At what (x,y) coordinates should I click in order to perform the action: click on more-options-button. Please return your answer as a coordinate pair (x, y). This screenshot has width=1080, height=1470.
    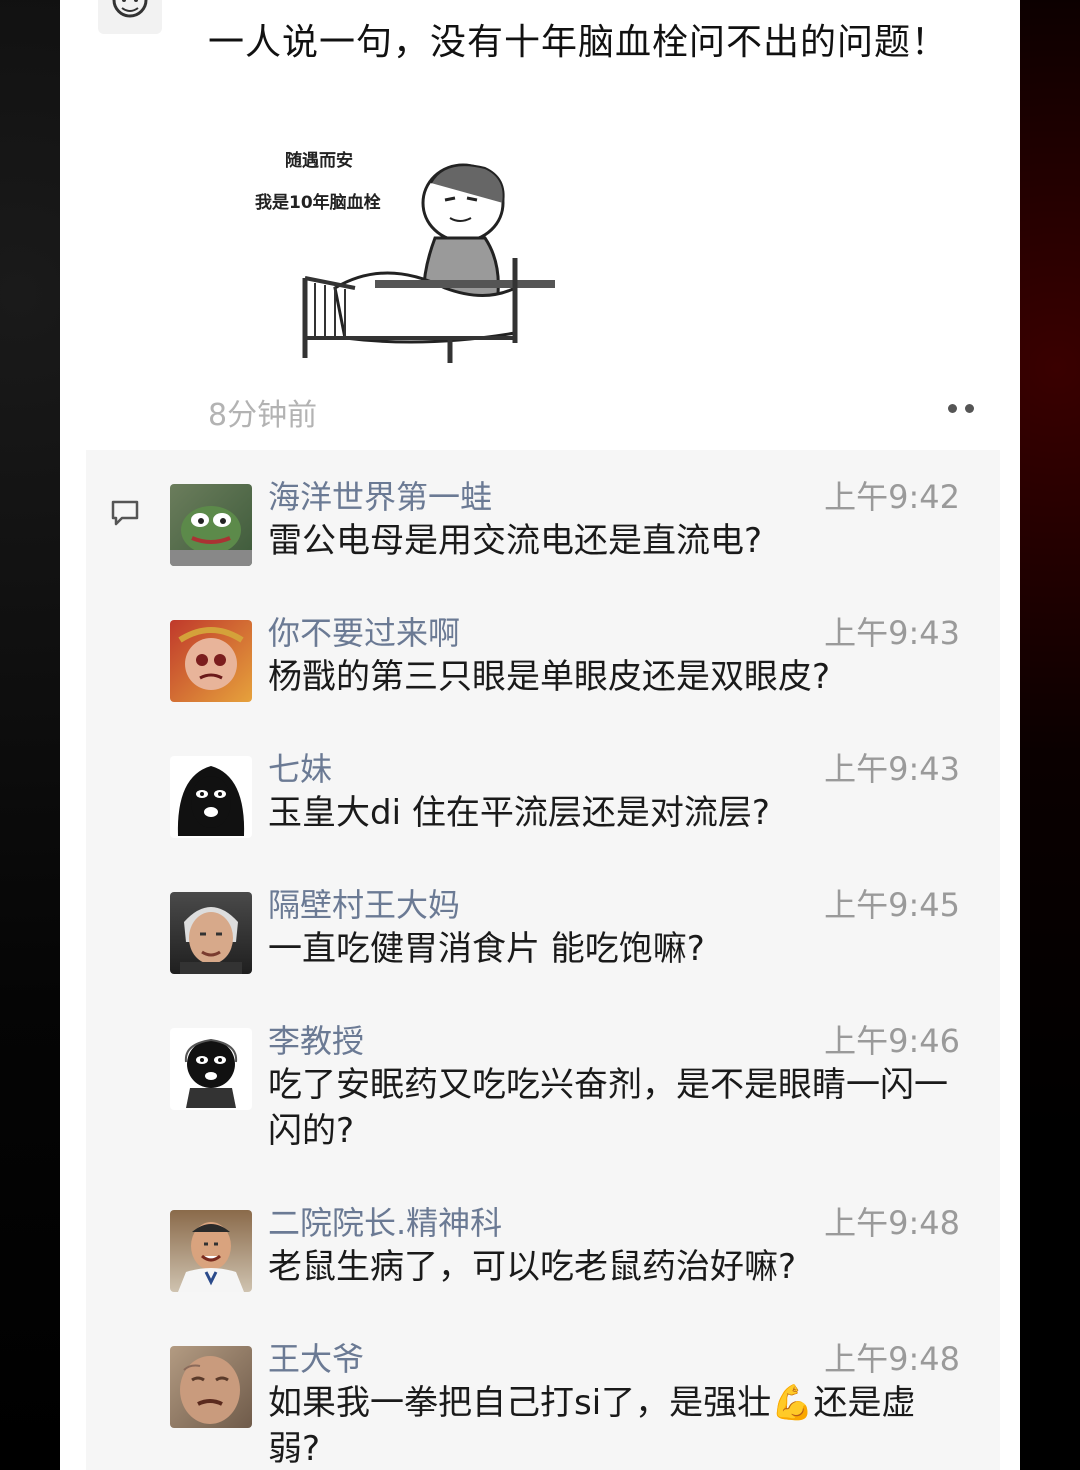
    Looking at the image, I should click on (968, 408).